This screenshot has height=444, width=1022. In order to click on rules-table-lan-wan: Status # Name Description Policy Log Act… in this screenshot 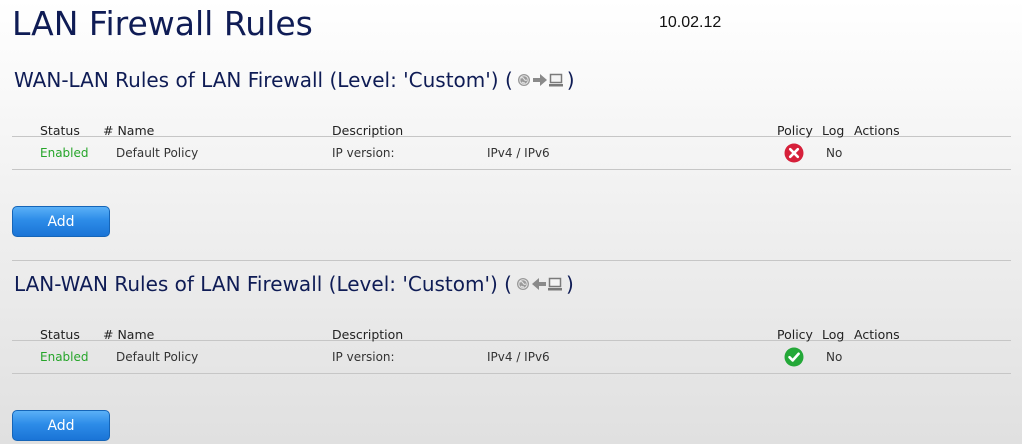, I will do `click(511, 346)`.